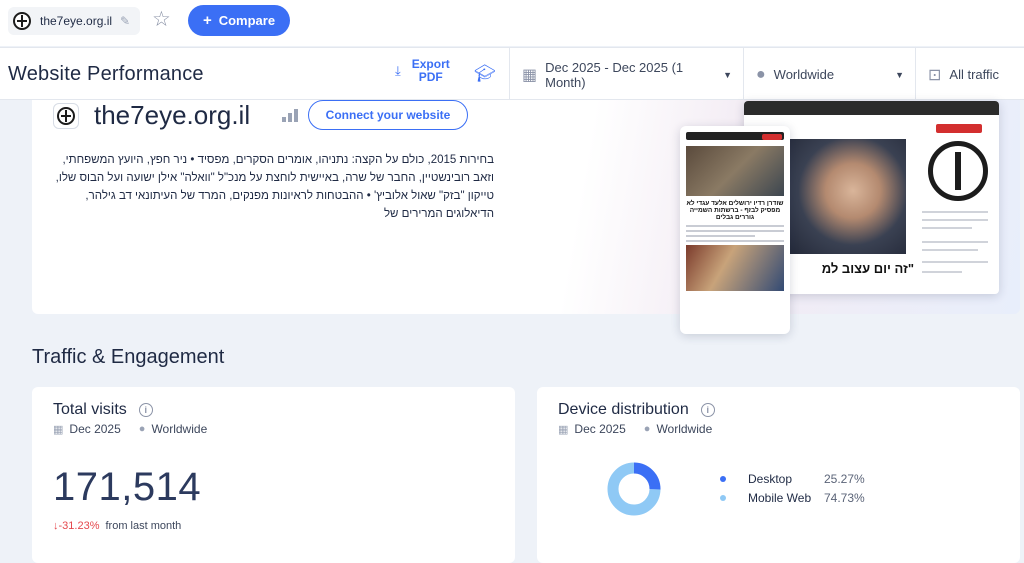 The width and height of the screenshot is (1024, 563). I want to click on devices-icon: ⊡, so click(935, 75).